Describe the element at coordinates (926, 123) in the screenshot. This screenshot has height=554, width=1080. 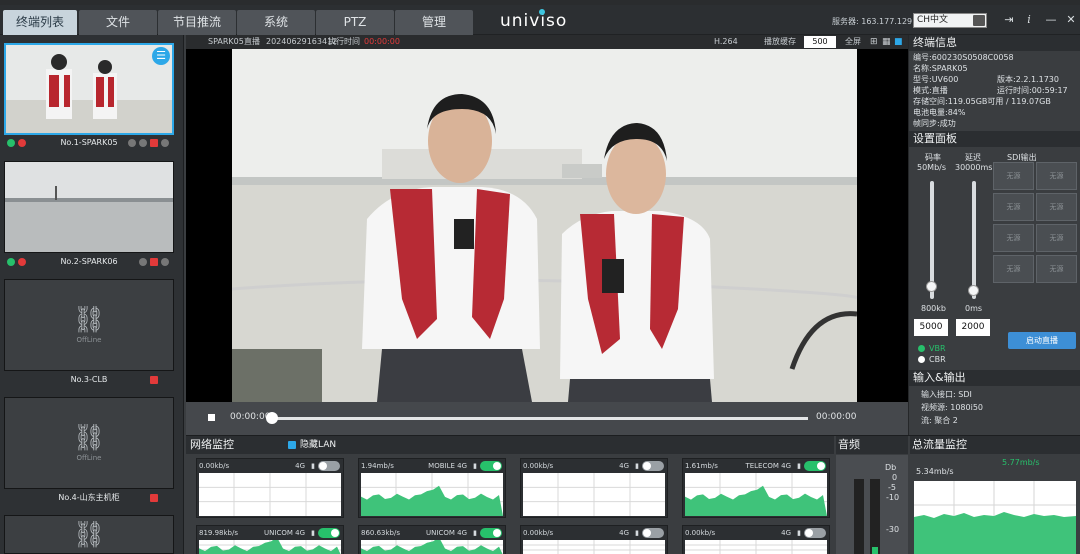
I see `info-sync-label: 帧同步:` at that location.